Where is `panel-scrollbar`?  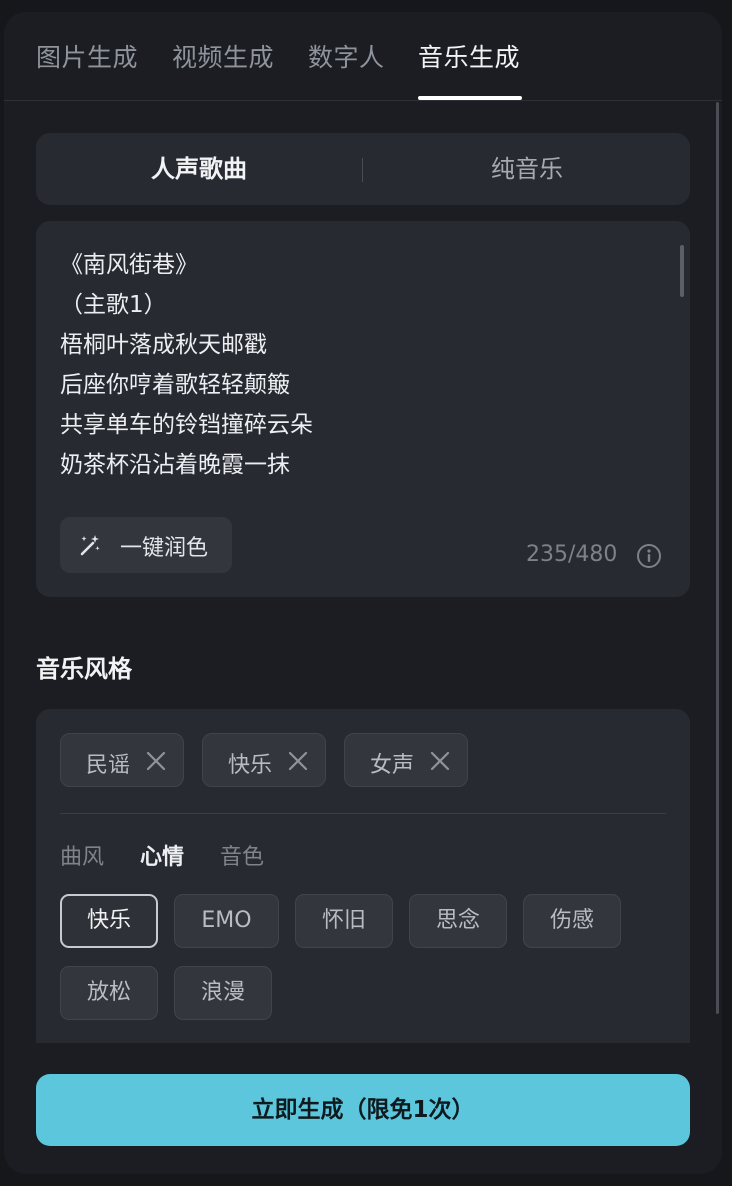 panel-scrollbar is located at coordinates (717, 558).